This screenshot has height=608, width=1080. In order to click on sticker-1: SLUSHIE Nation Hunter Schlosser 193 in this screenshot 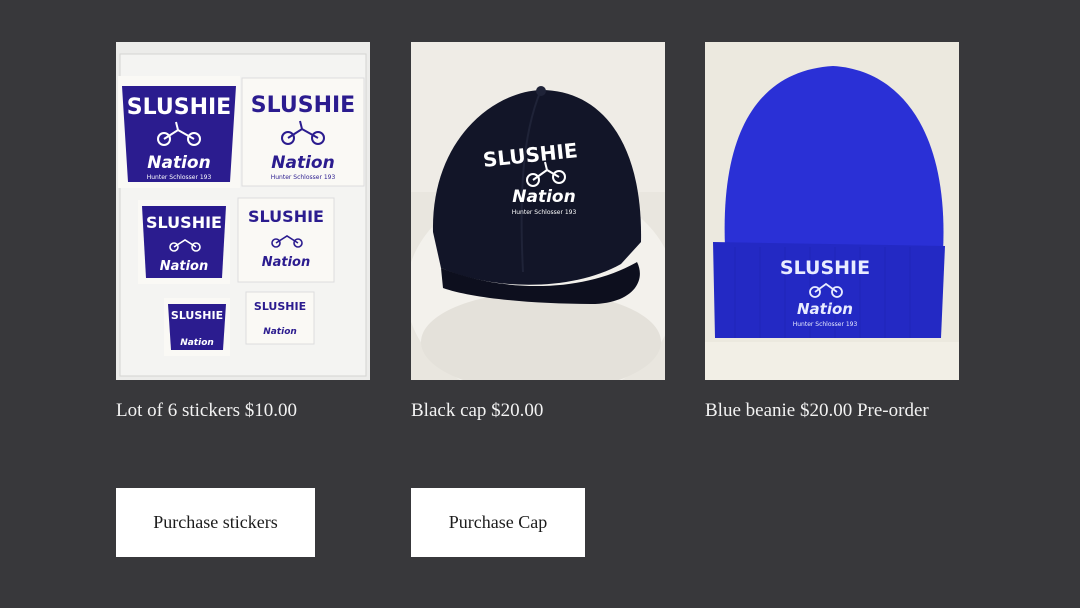, I will do `click(179, 132)`.